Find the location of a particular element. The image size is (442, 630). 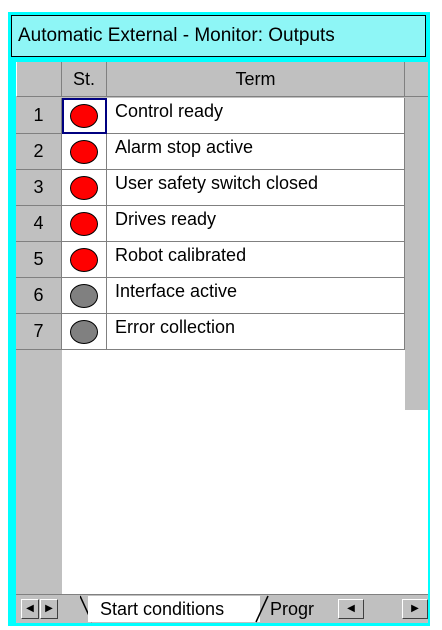

row-header: 2 is located at coordinates (39, 152).